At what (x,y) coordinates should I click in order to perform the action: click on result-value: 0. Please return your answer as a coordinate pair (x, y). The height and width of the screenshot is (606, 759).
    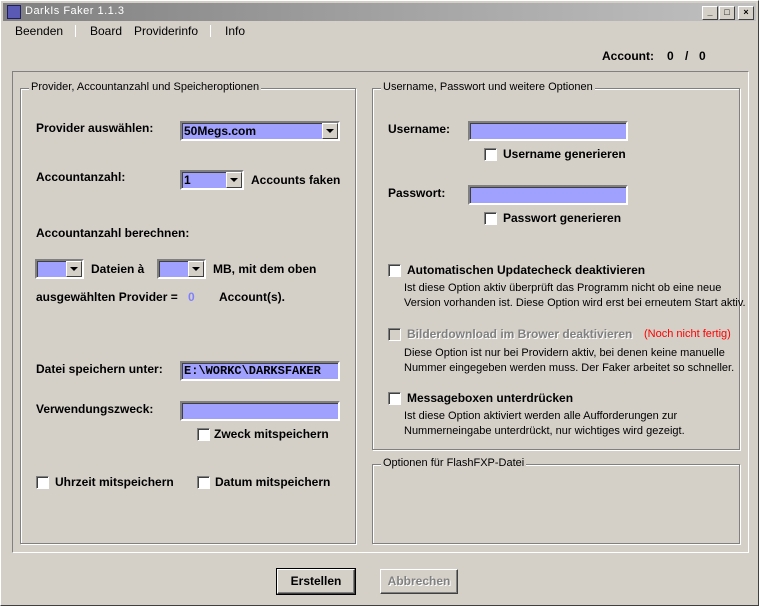
    Looking at the image, I should click on (191, 297).